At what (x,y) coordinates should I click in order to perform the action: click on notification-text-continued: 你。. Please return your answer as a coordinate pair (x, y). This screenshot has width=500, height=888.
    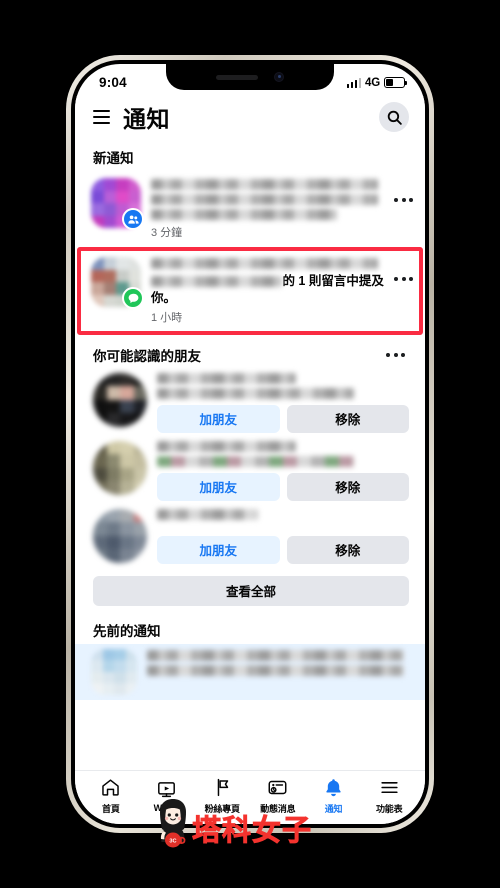
    Looking at the image, I should click on (164, 297).